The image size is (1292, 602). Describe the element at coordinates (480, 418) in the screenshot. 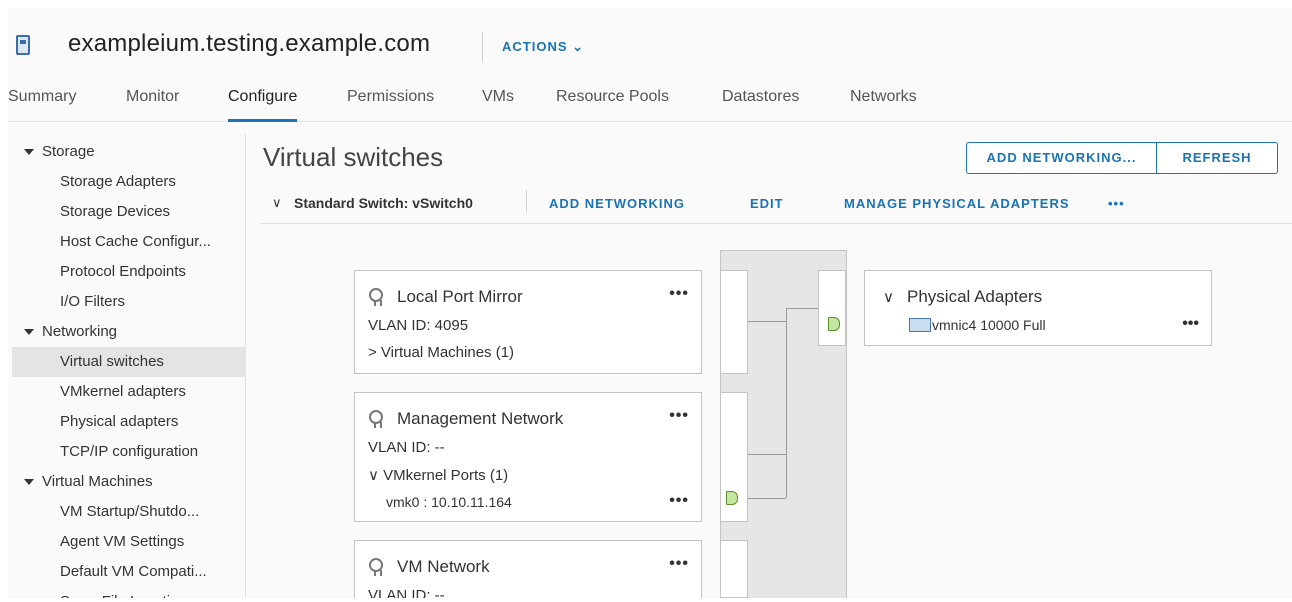

I see `port-group-name: Management Network` at that location.